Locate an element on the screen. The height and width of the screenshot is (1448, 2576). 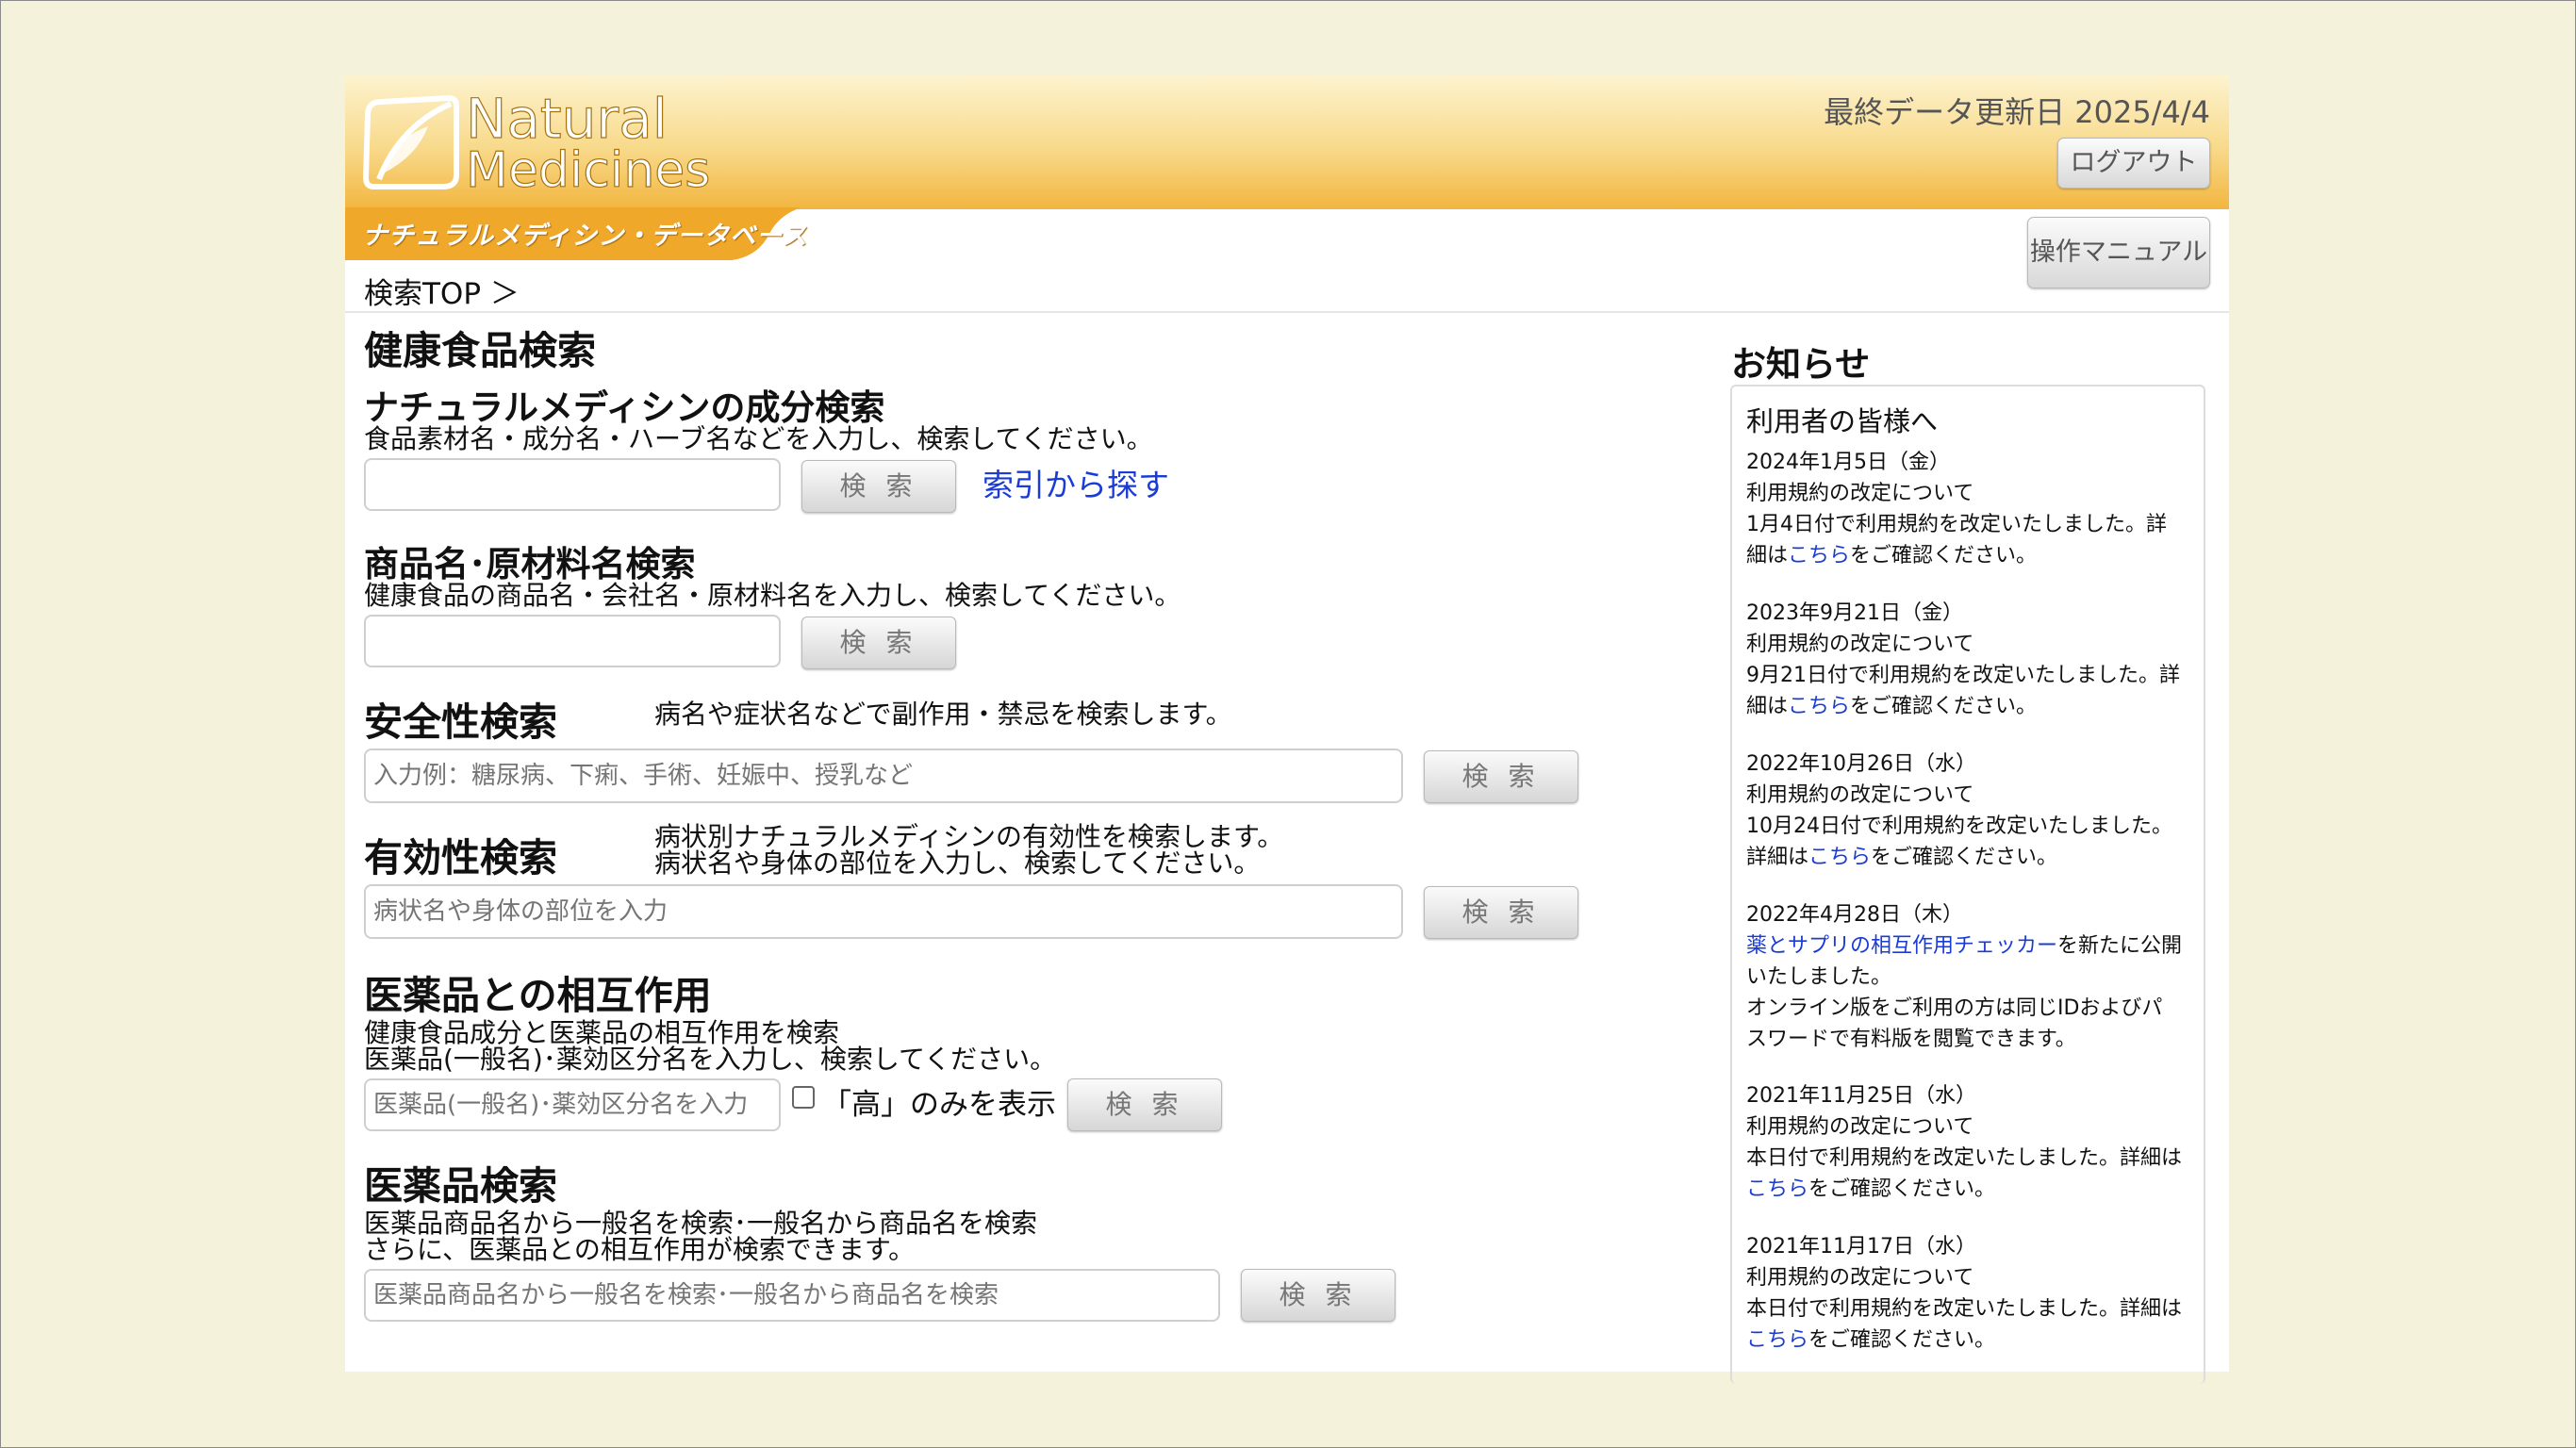
news-line: 薬とサプリの相互作用チェッカーを新たに公開 is located at coordinates (1970, 946).